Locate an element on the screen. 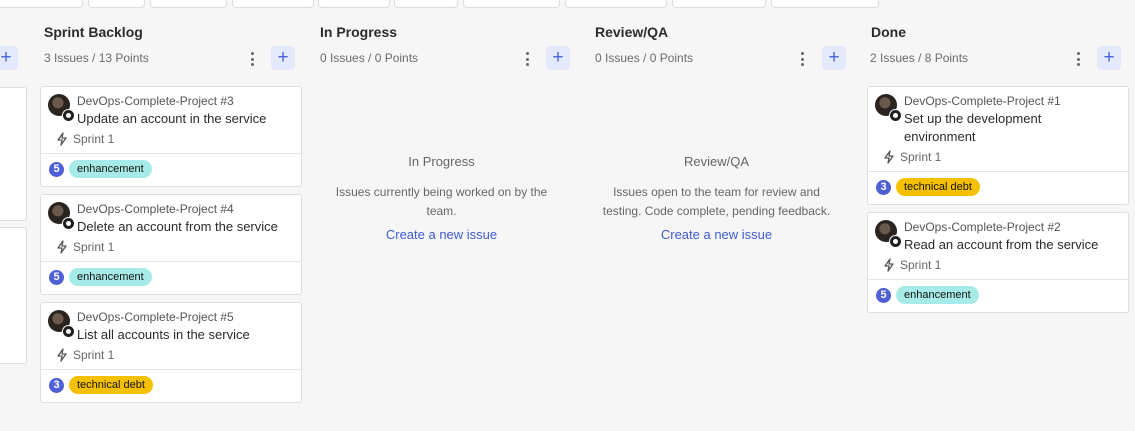  issue-title: Delete an account from the service is located at coordinates (187, 227).